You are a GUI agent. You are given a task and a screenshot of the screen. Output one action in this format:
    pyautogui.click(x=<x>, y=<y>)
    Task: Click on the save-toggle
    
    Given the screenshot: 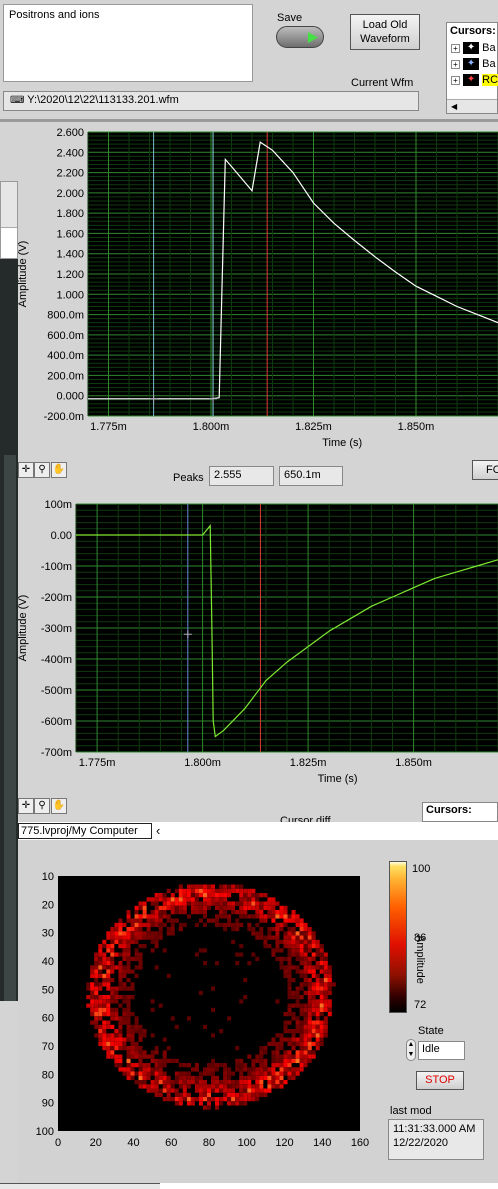 What is the action you would take?
    pyautogui.click(x=300, y=37)
    